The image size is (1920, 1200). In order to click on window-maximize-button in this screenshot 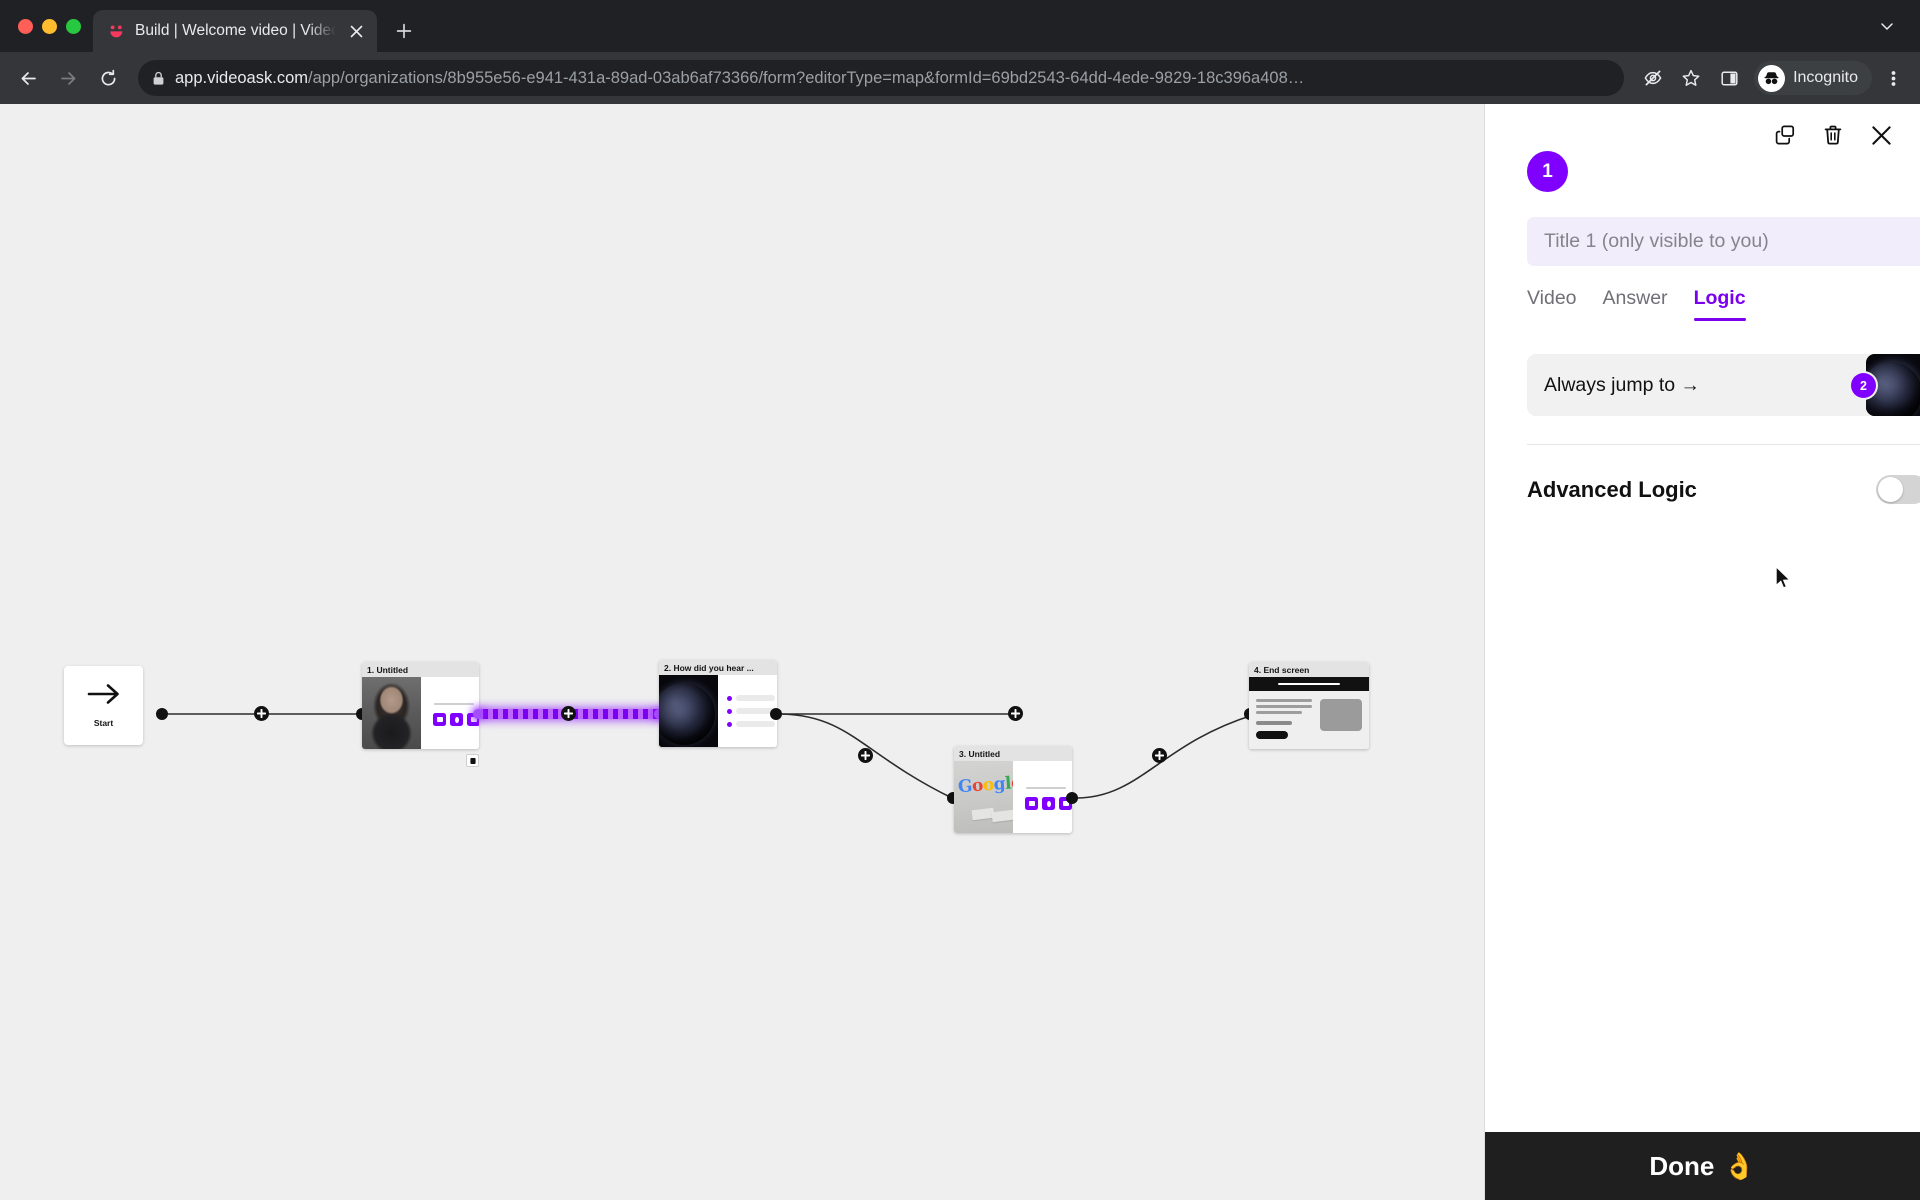, I will do `click(73, 26)`.